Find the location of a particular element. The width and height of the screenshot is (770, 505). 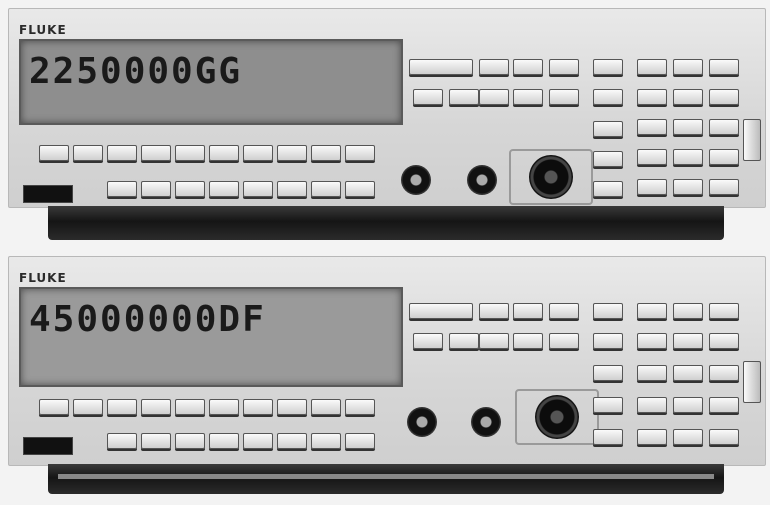

lcd-display: 45000000DF is located at coordinates (211, 337).